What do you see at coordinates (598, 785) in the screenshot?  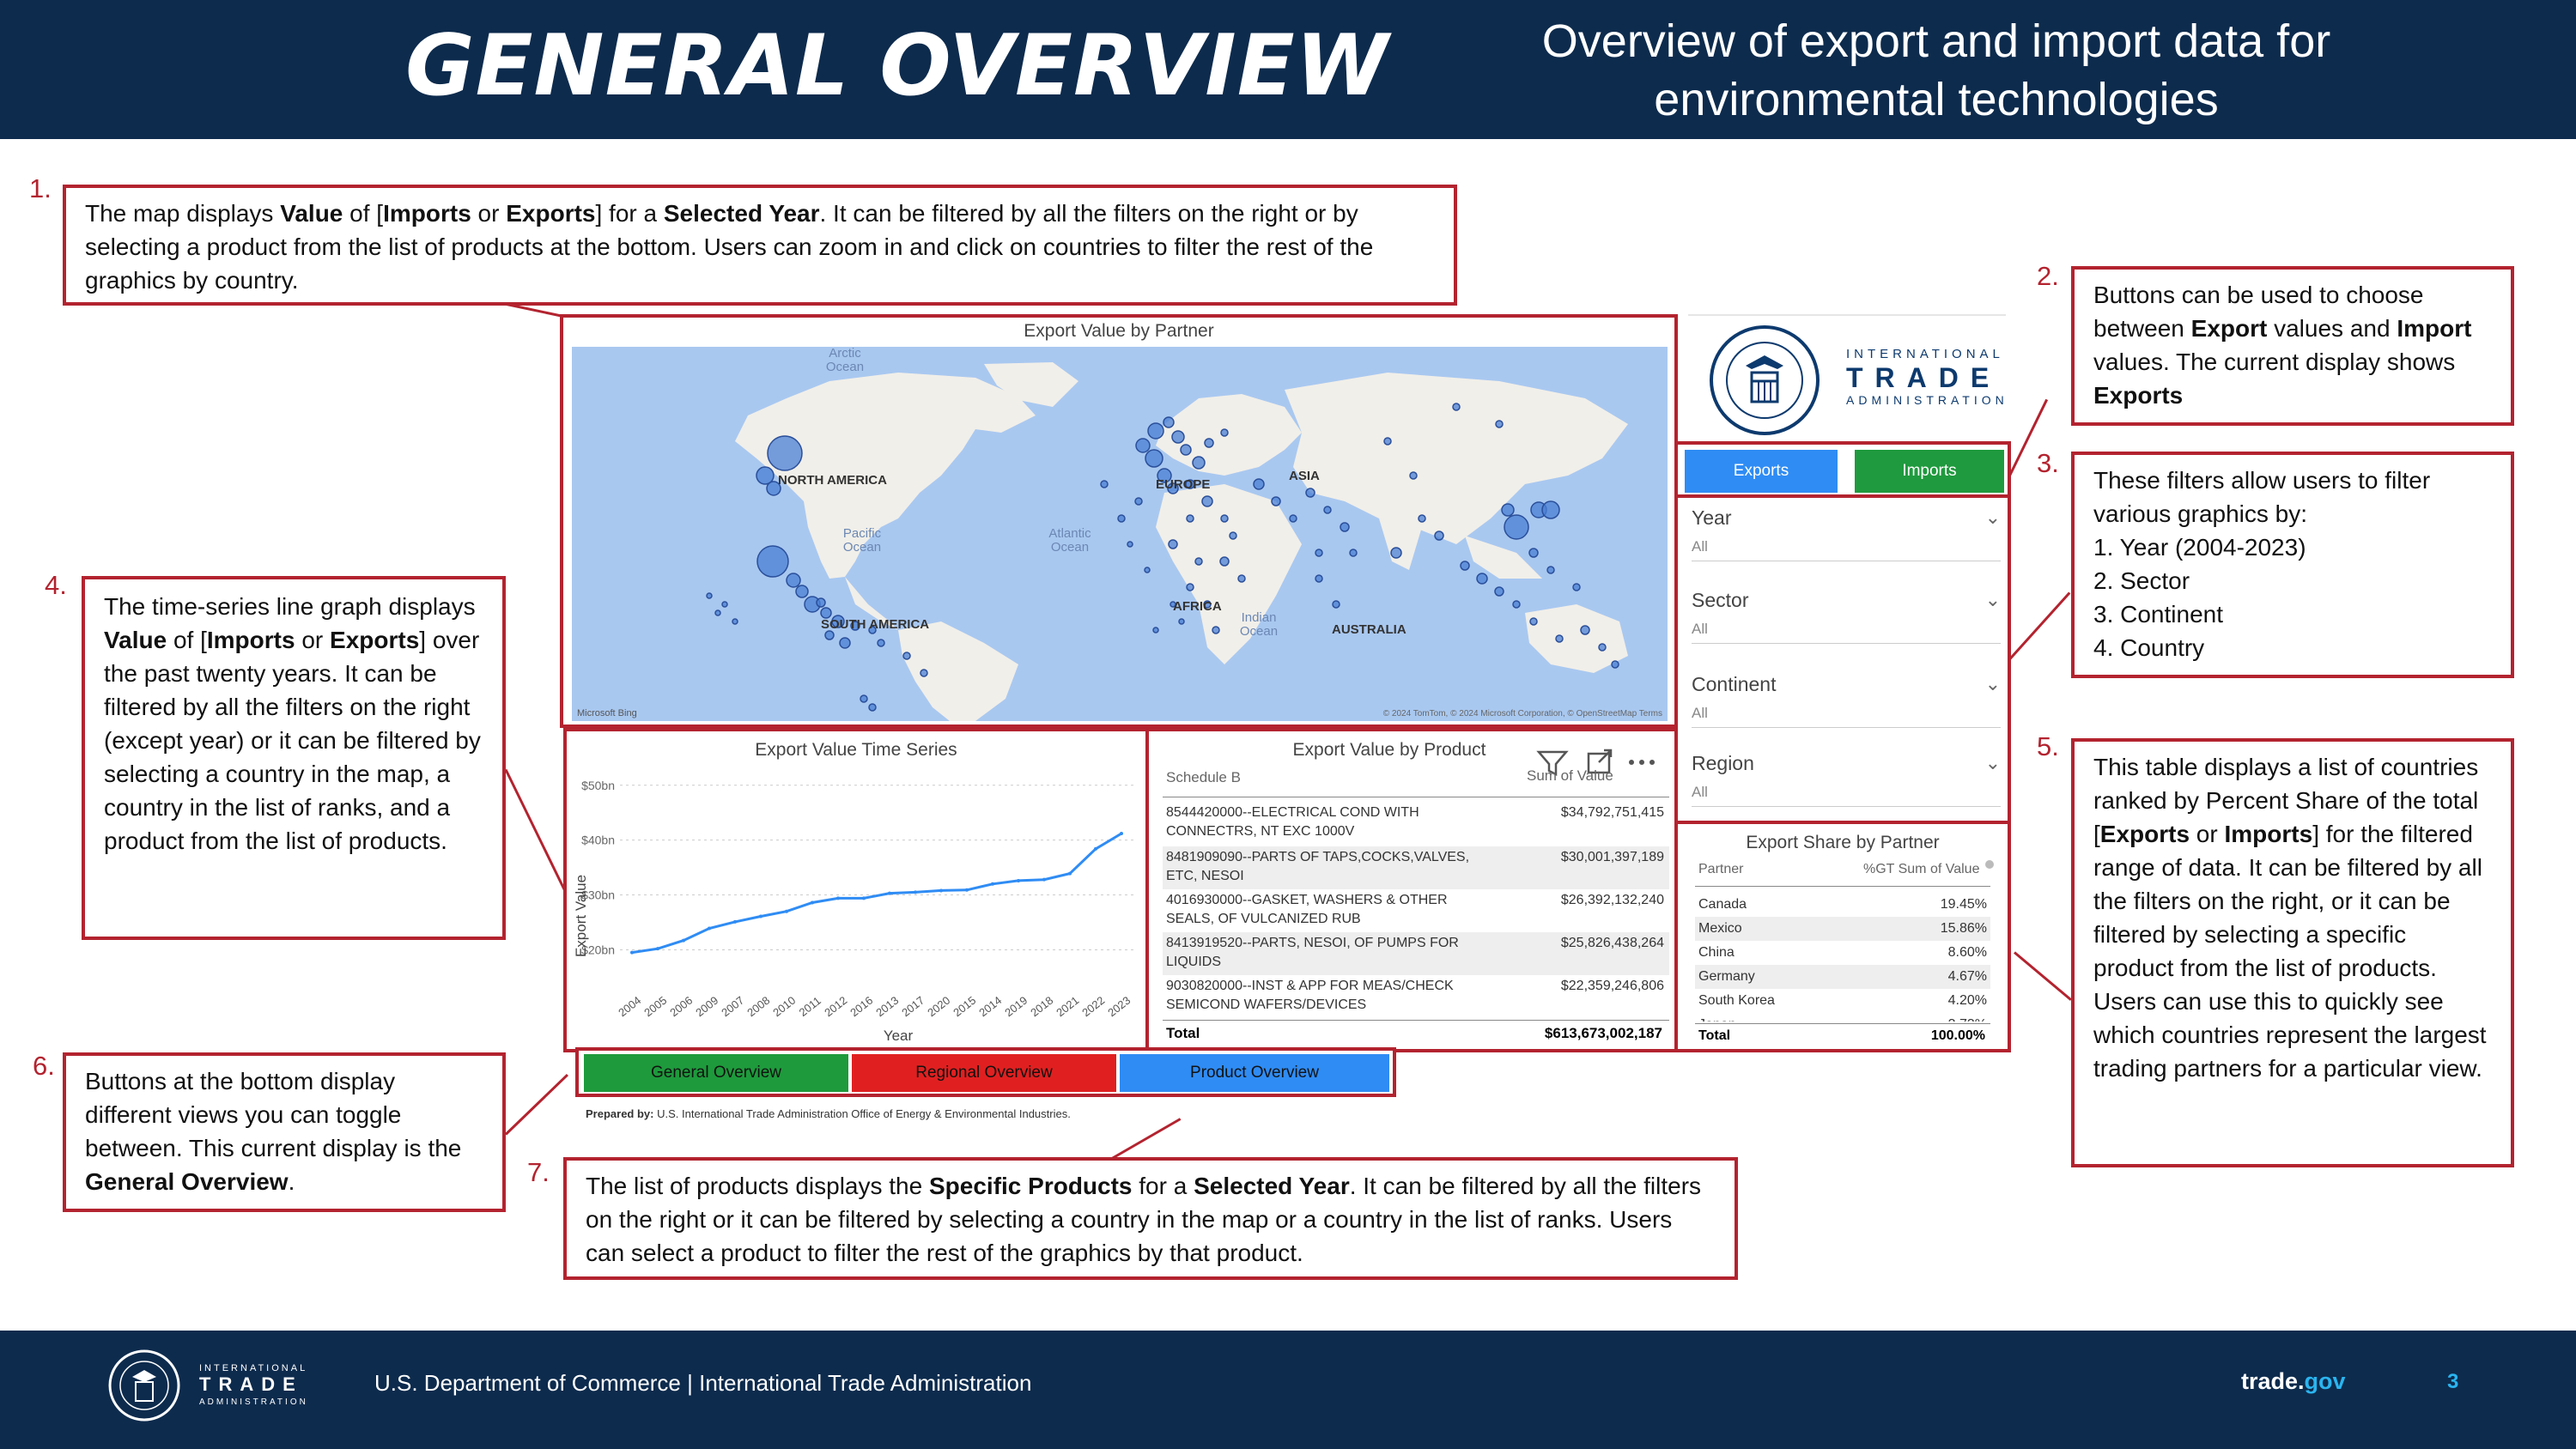 I see `y-tick-label: $50bn` at bounding box center [598, 785].